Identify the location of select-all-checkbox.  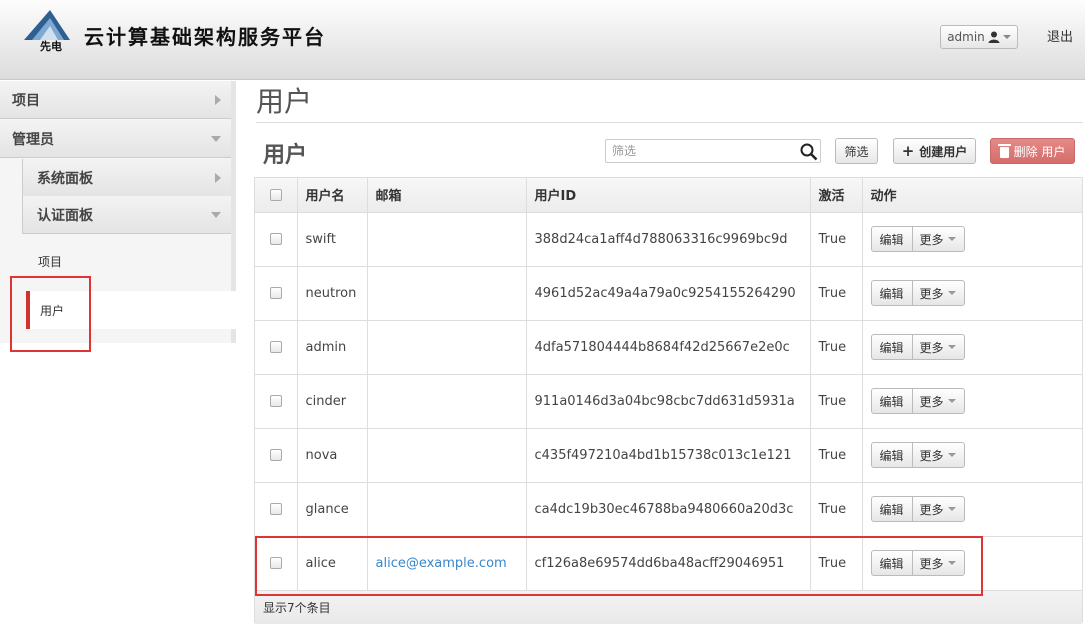
(275, 194).